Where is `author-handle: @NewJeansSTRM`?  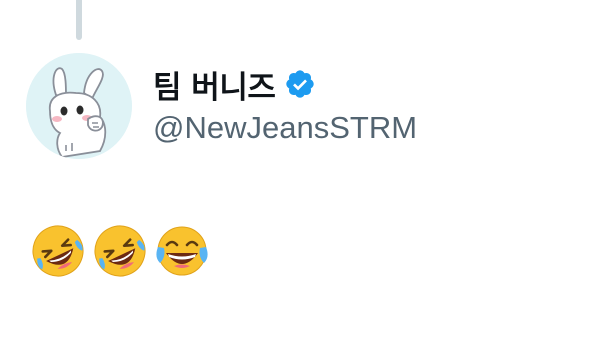
author-handle: @NewJeansSTRM is located at coordinates (285, 128).